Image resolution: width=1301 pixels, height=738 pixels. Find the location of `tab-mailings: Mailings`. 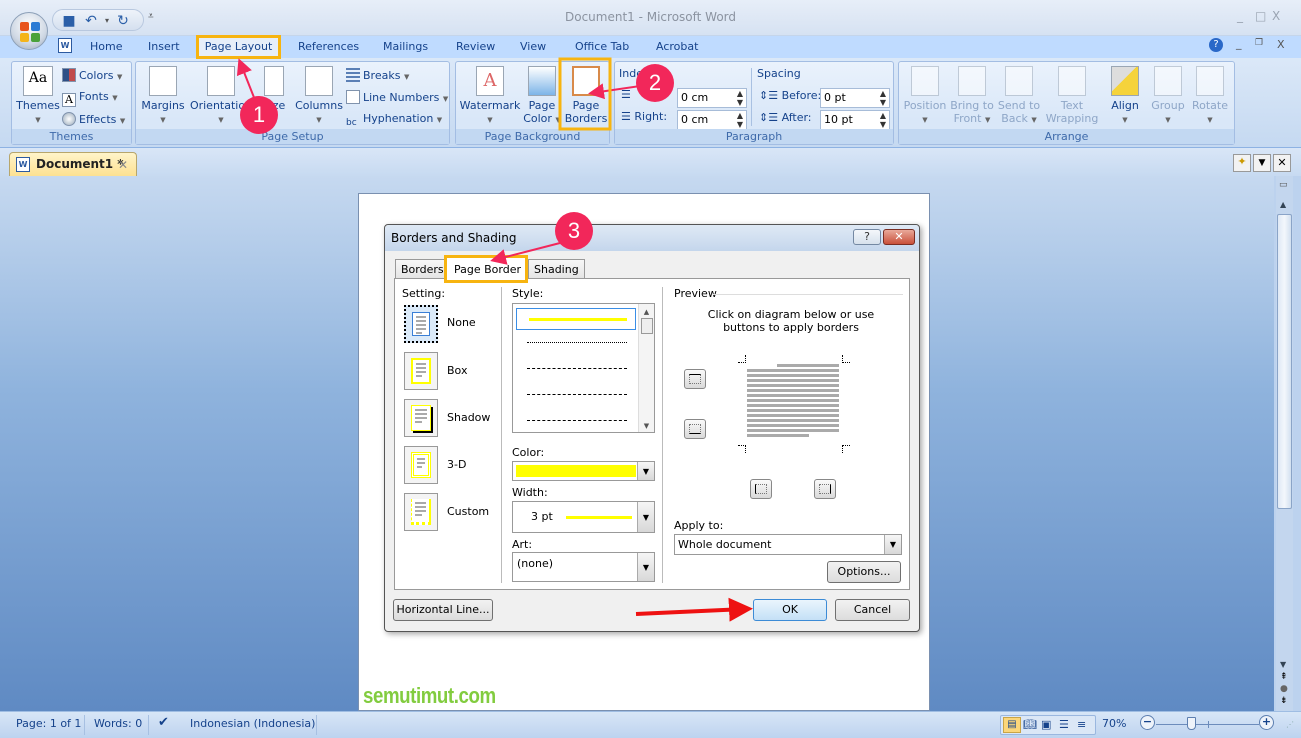

tab-mailings: Mailings is located at coordinates (405, 46).